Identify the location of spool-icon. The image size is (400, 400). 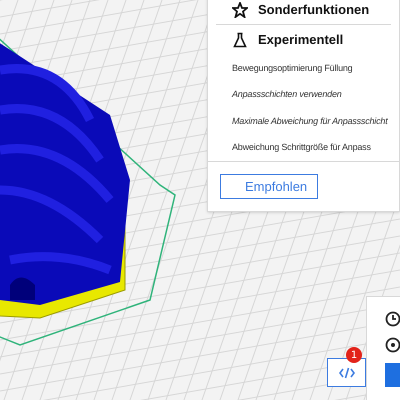
(392, 345).